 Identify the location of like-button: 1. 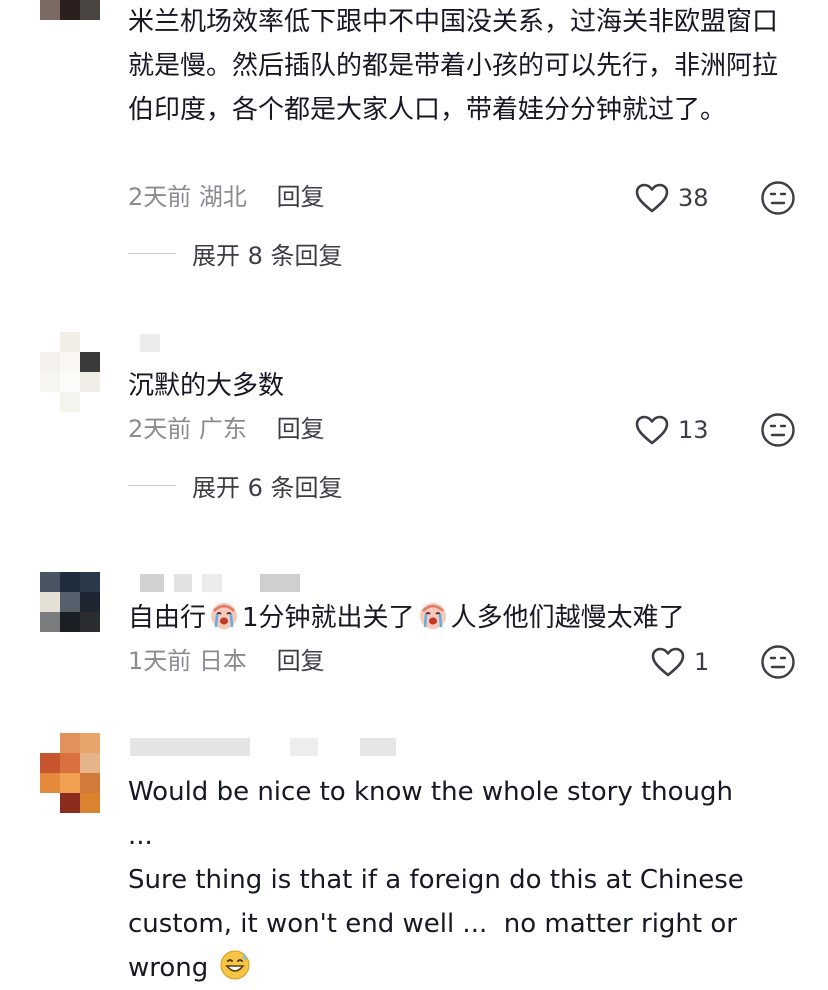
(679, 662).